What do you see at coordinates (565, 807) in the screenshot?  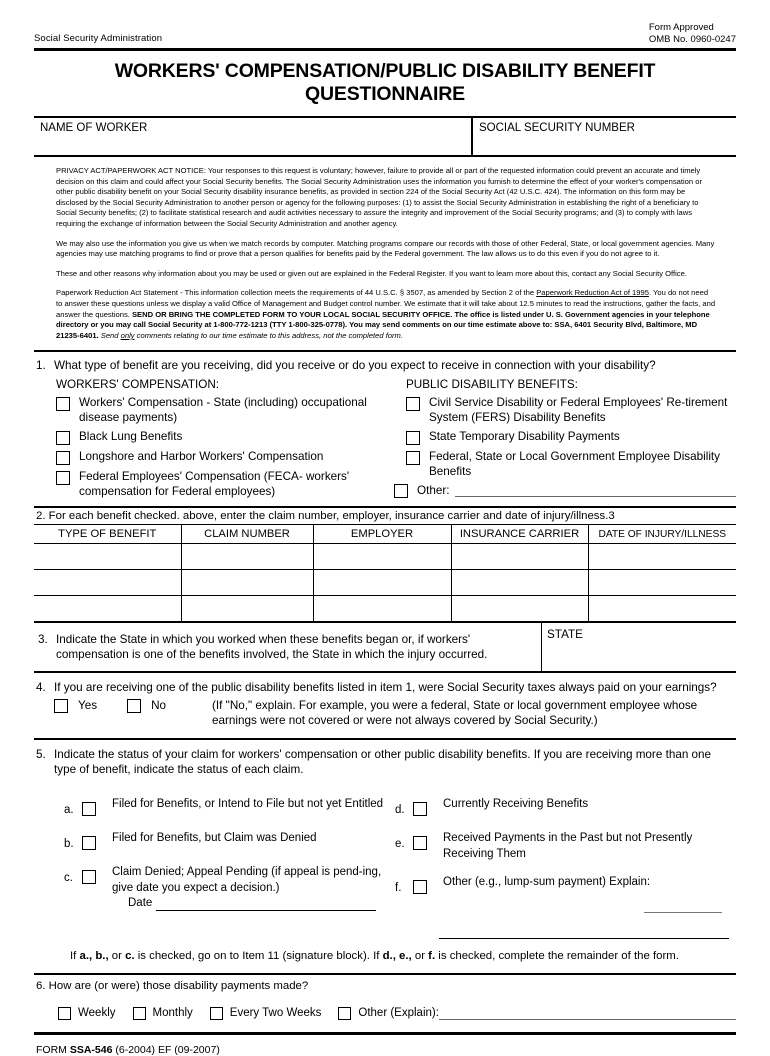 I see `option-currently-receiving: d. Currently Receiving Benefits` at bounding box center [565, 807].